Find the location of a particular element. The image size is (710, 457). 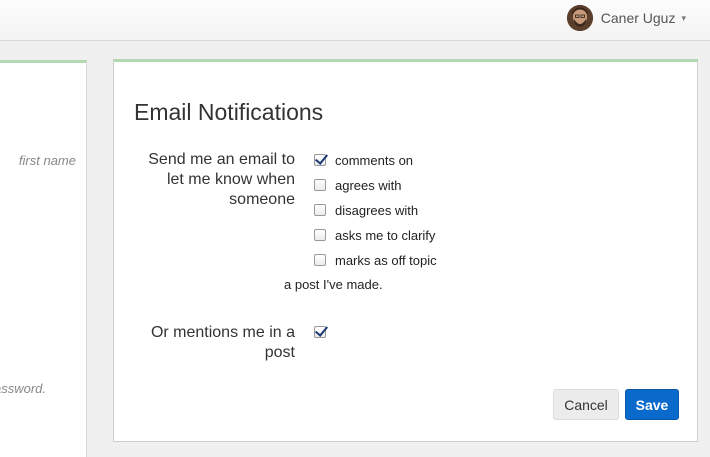

option-disagrees-with: disagrees with is located at coordinates (366, 210).